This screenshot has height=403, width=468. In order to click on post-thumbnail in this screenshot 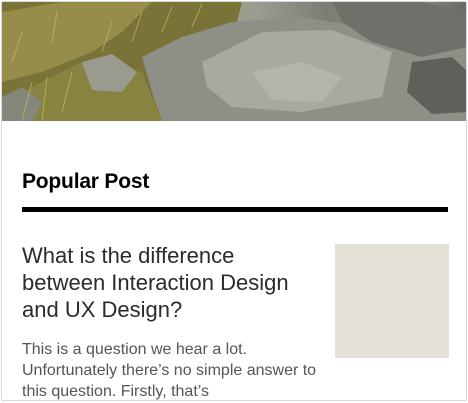, I will do `click(392, 301)`.